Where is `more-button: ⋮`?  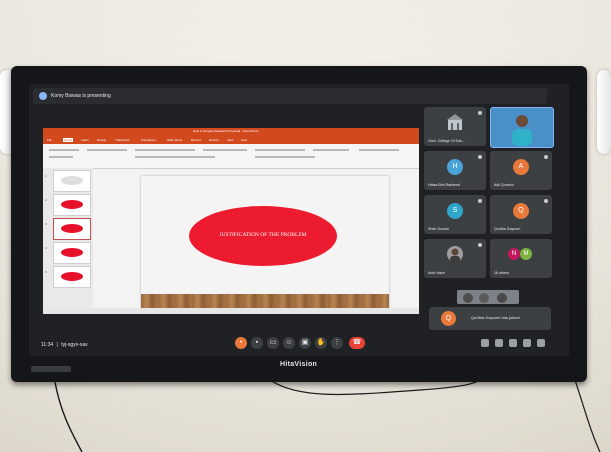
more-button: ⋮ is located at coordinates (337, 343).